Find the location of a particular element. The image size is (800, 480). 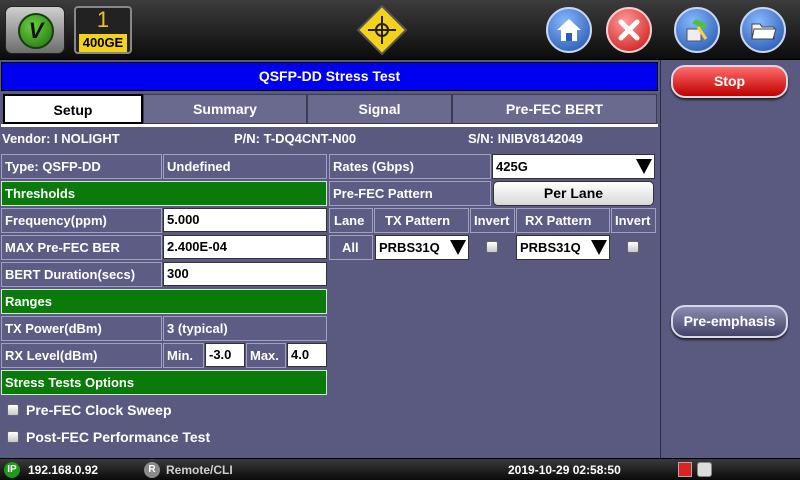

col-invert-rx-header: Invert is located at coordinates (633, 220).